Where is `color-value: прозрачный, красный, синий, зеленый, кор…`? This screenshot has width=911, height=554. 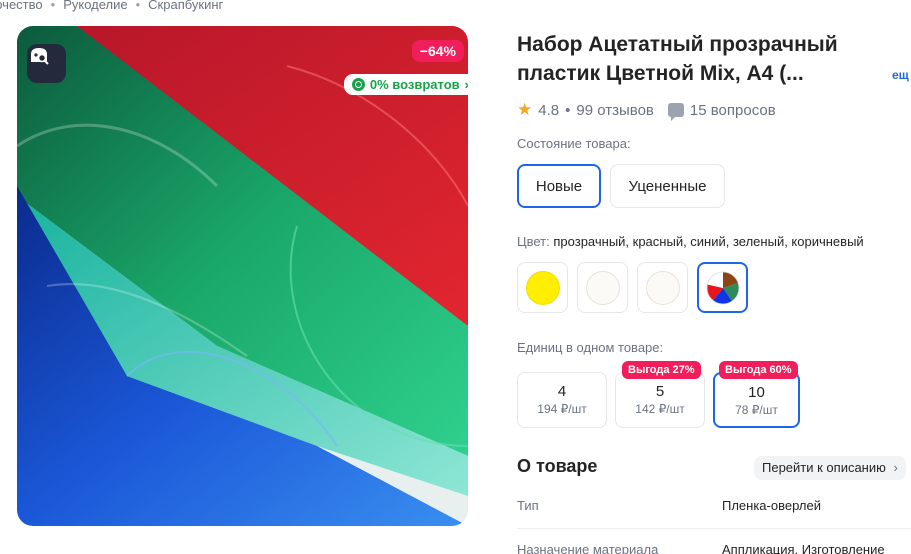 color-value: прозрачный, красный, синий, зеленый, кор… is located at coordinates (708, 241).